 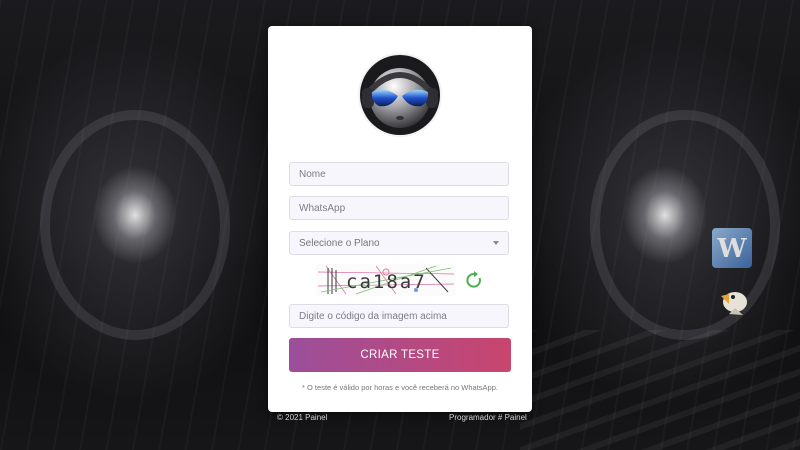 What do you see at coordinates (399, 174) in the screenshot?
I see `name-input` at bounding box center [399, 174].